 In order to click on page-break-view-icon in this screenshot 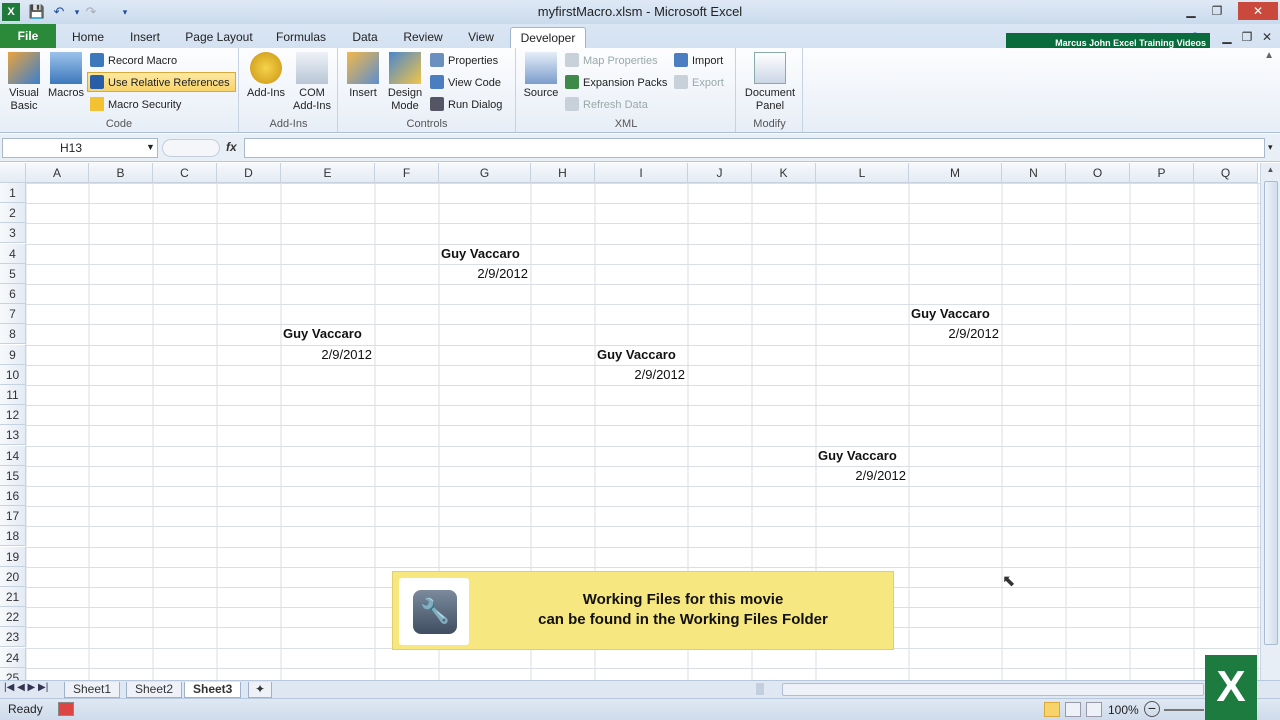, I will do `click(1094, 709)`.